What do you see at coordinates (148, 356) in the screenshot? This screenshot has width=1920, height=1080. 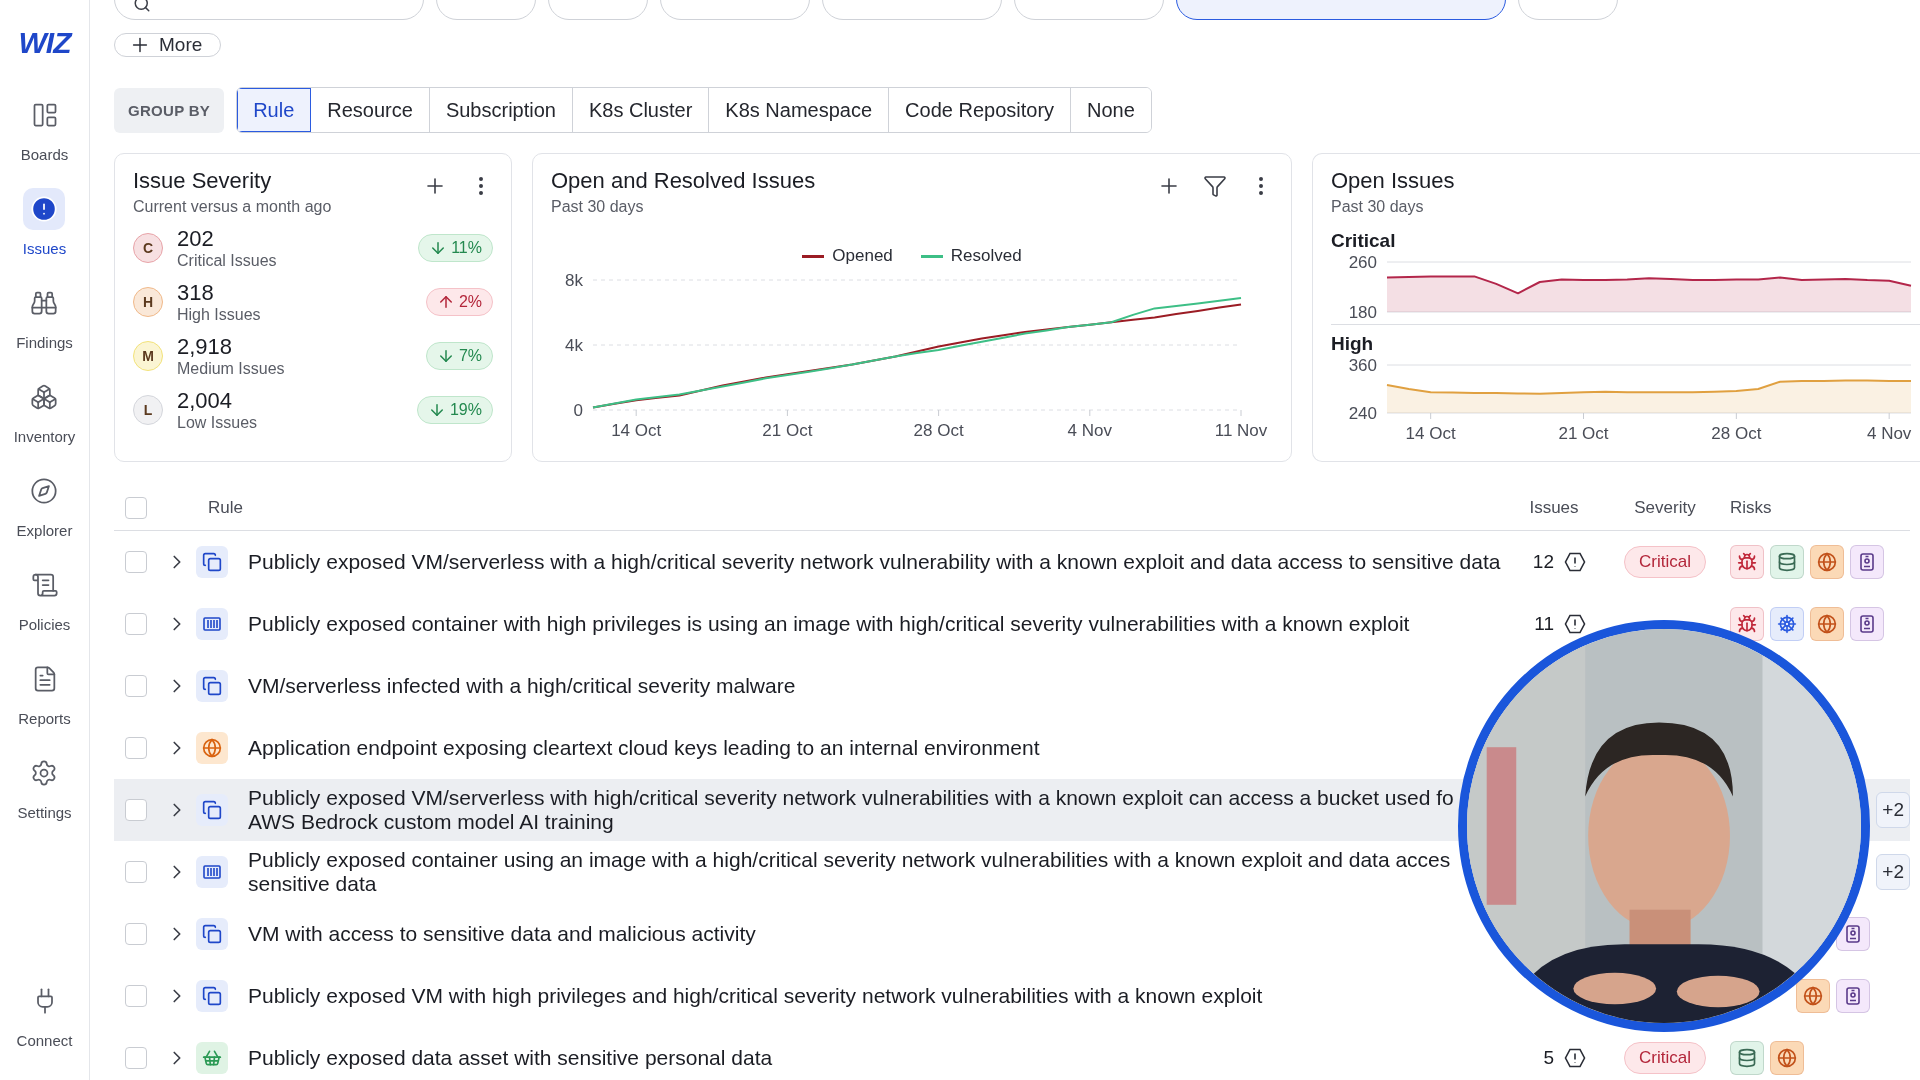 I see `severity-badge: M` at bounding box center [148, 356].